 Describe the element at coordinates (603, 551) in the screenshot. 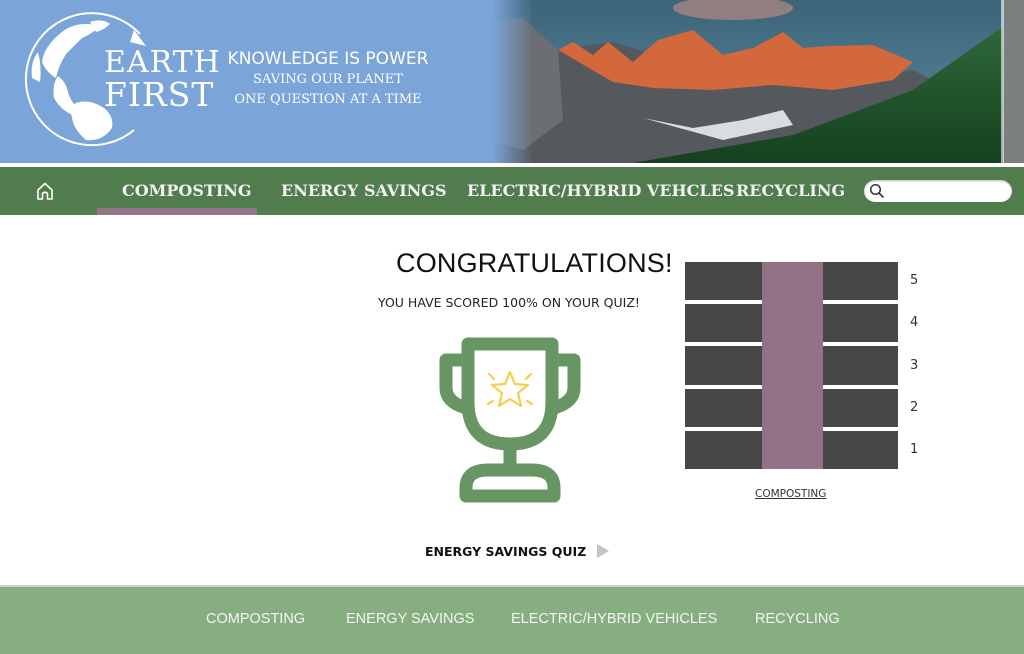

I see `play-arrow-icon` at that location.